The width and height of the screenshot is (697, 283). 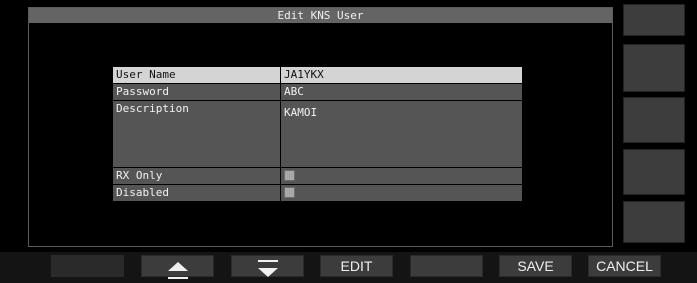 I want to click on row-description: Description KAMOI, so click(x=317, y=134).